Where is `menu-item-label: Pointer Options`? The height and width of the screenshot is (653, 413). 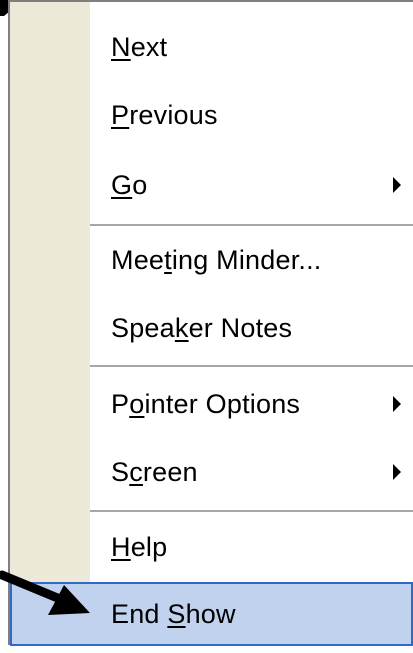 menu-item-label: Pointer Options is located at coordinates (206, 403).